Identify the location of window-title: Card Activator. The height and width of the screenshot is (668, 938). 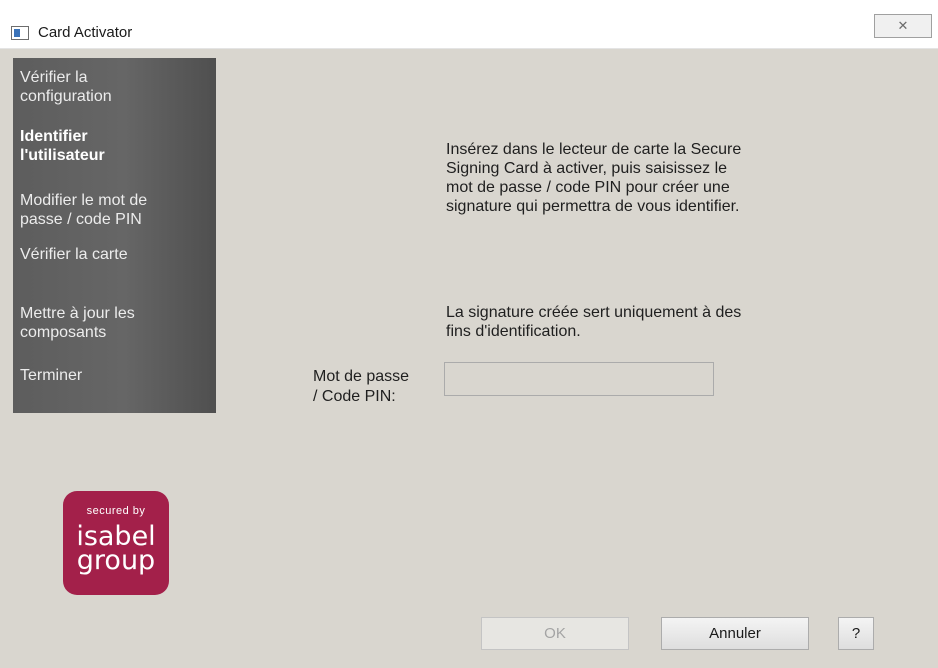
(85, 32).